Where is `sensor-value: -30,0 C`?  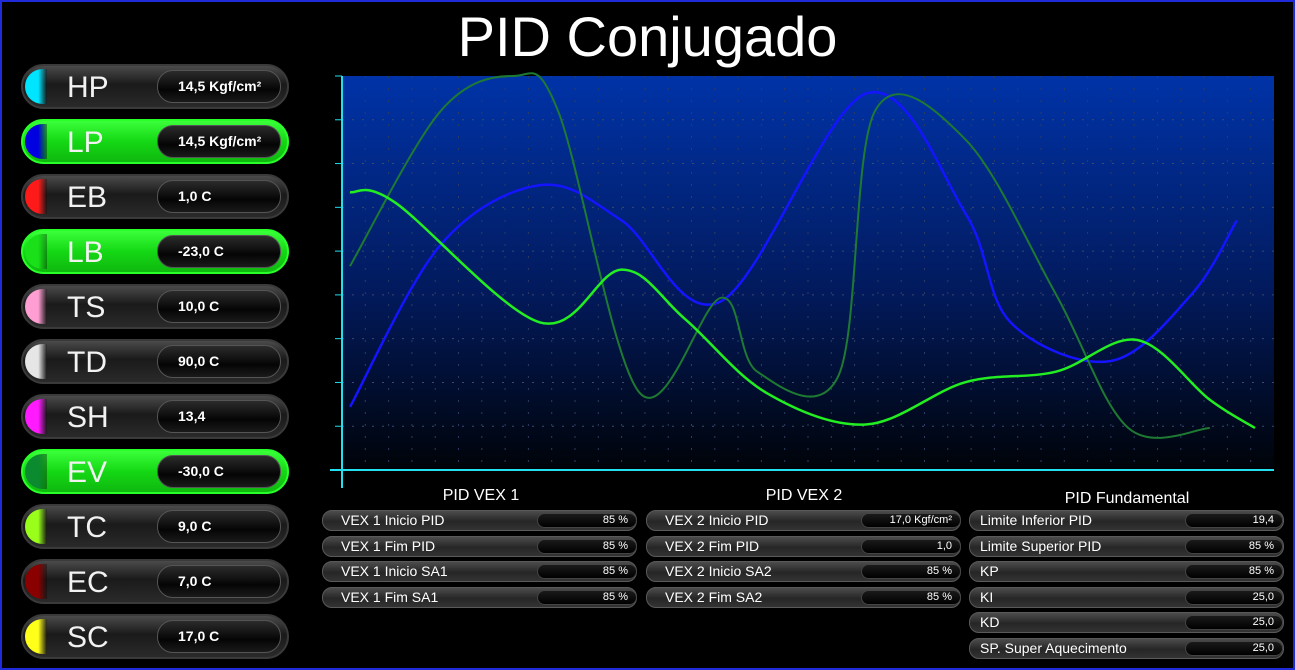 sensor-value: -30,0 C is located at coordinates (219, 471).